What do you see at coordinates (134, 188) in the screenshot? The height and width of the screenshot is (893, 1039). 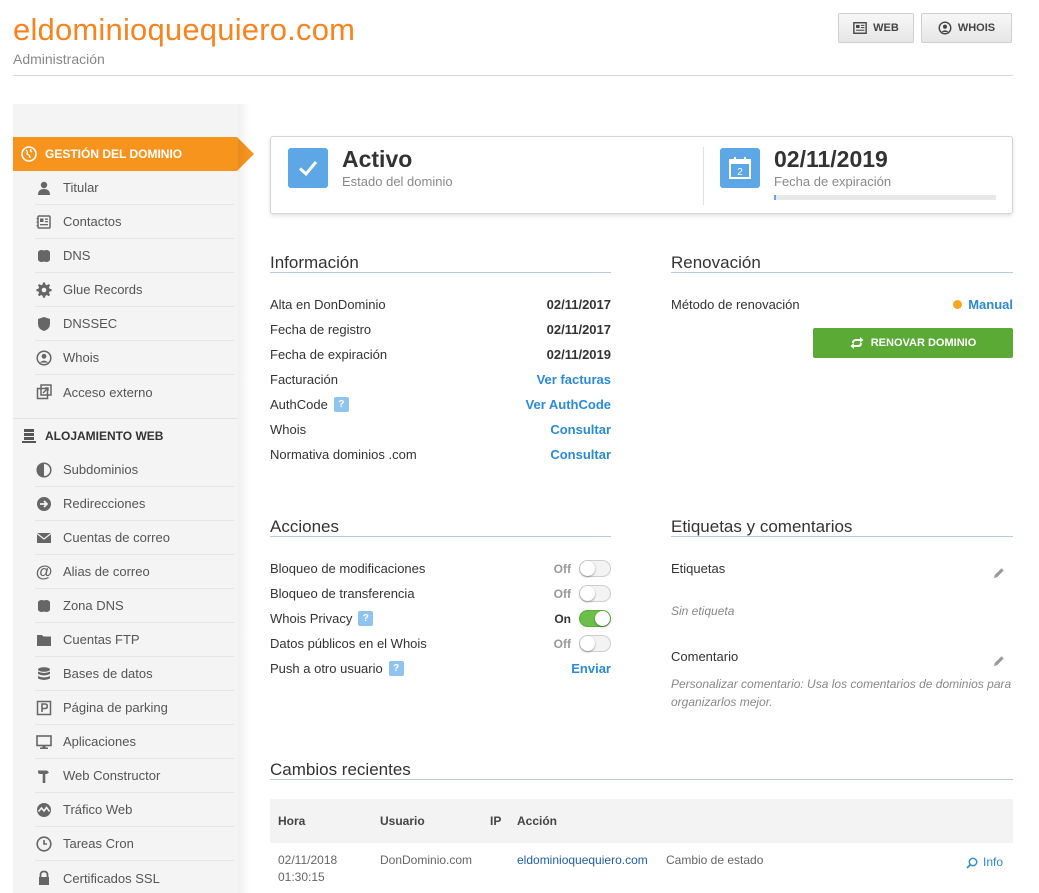 I see `sidebar-item-titular: Titular` at bounding box center [134, 188].